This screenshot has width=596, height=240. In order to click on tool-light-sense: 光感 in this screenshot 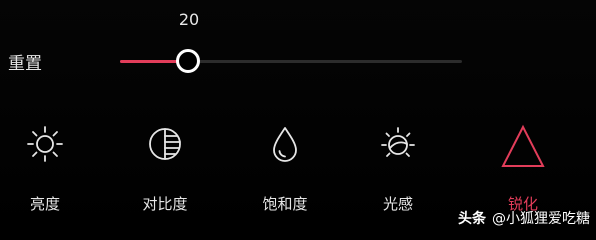, I will do `click(398, 170)`.